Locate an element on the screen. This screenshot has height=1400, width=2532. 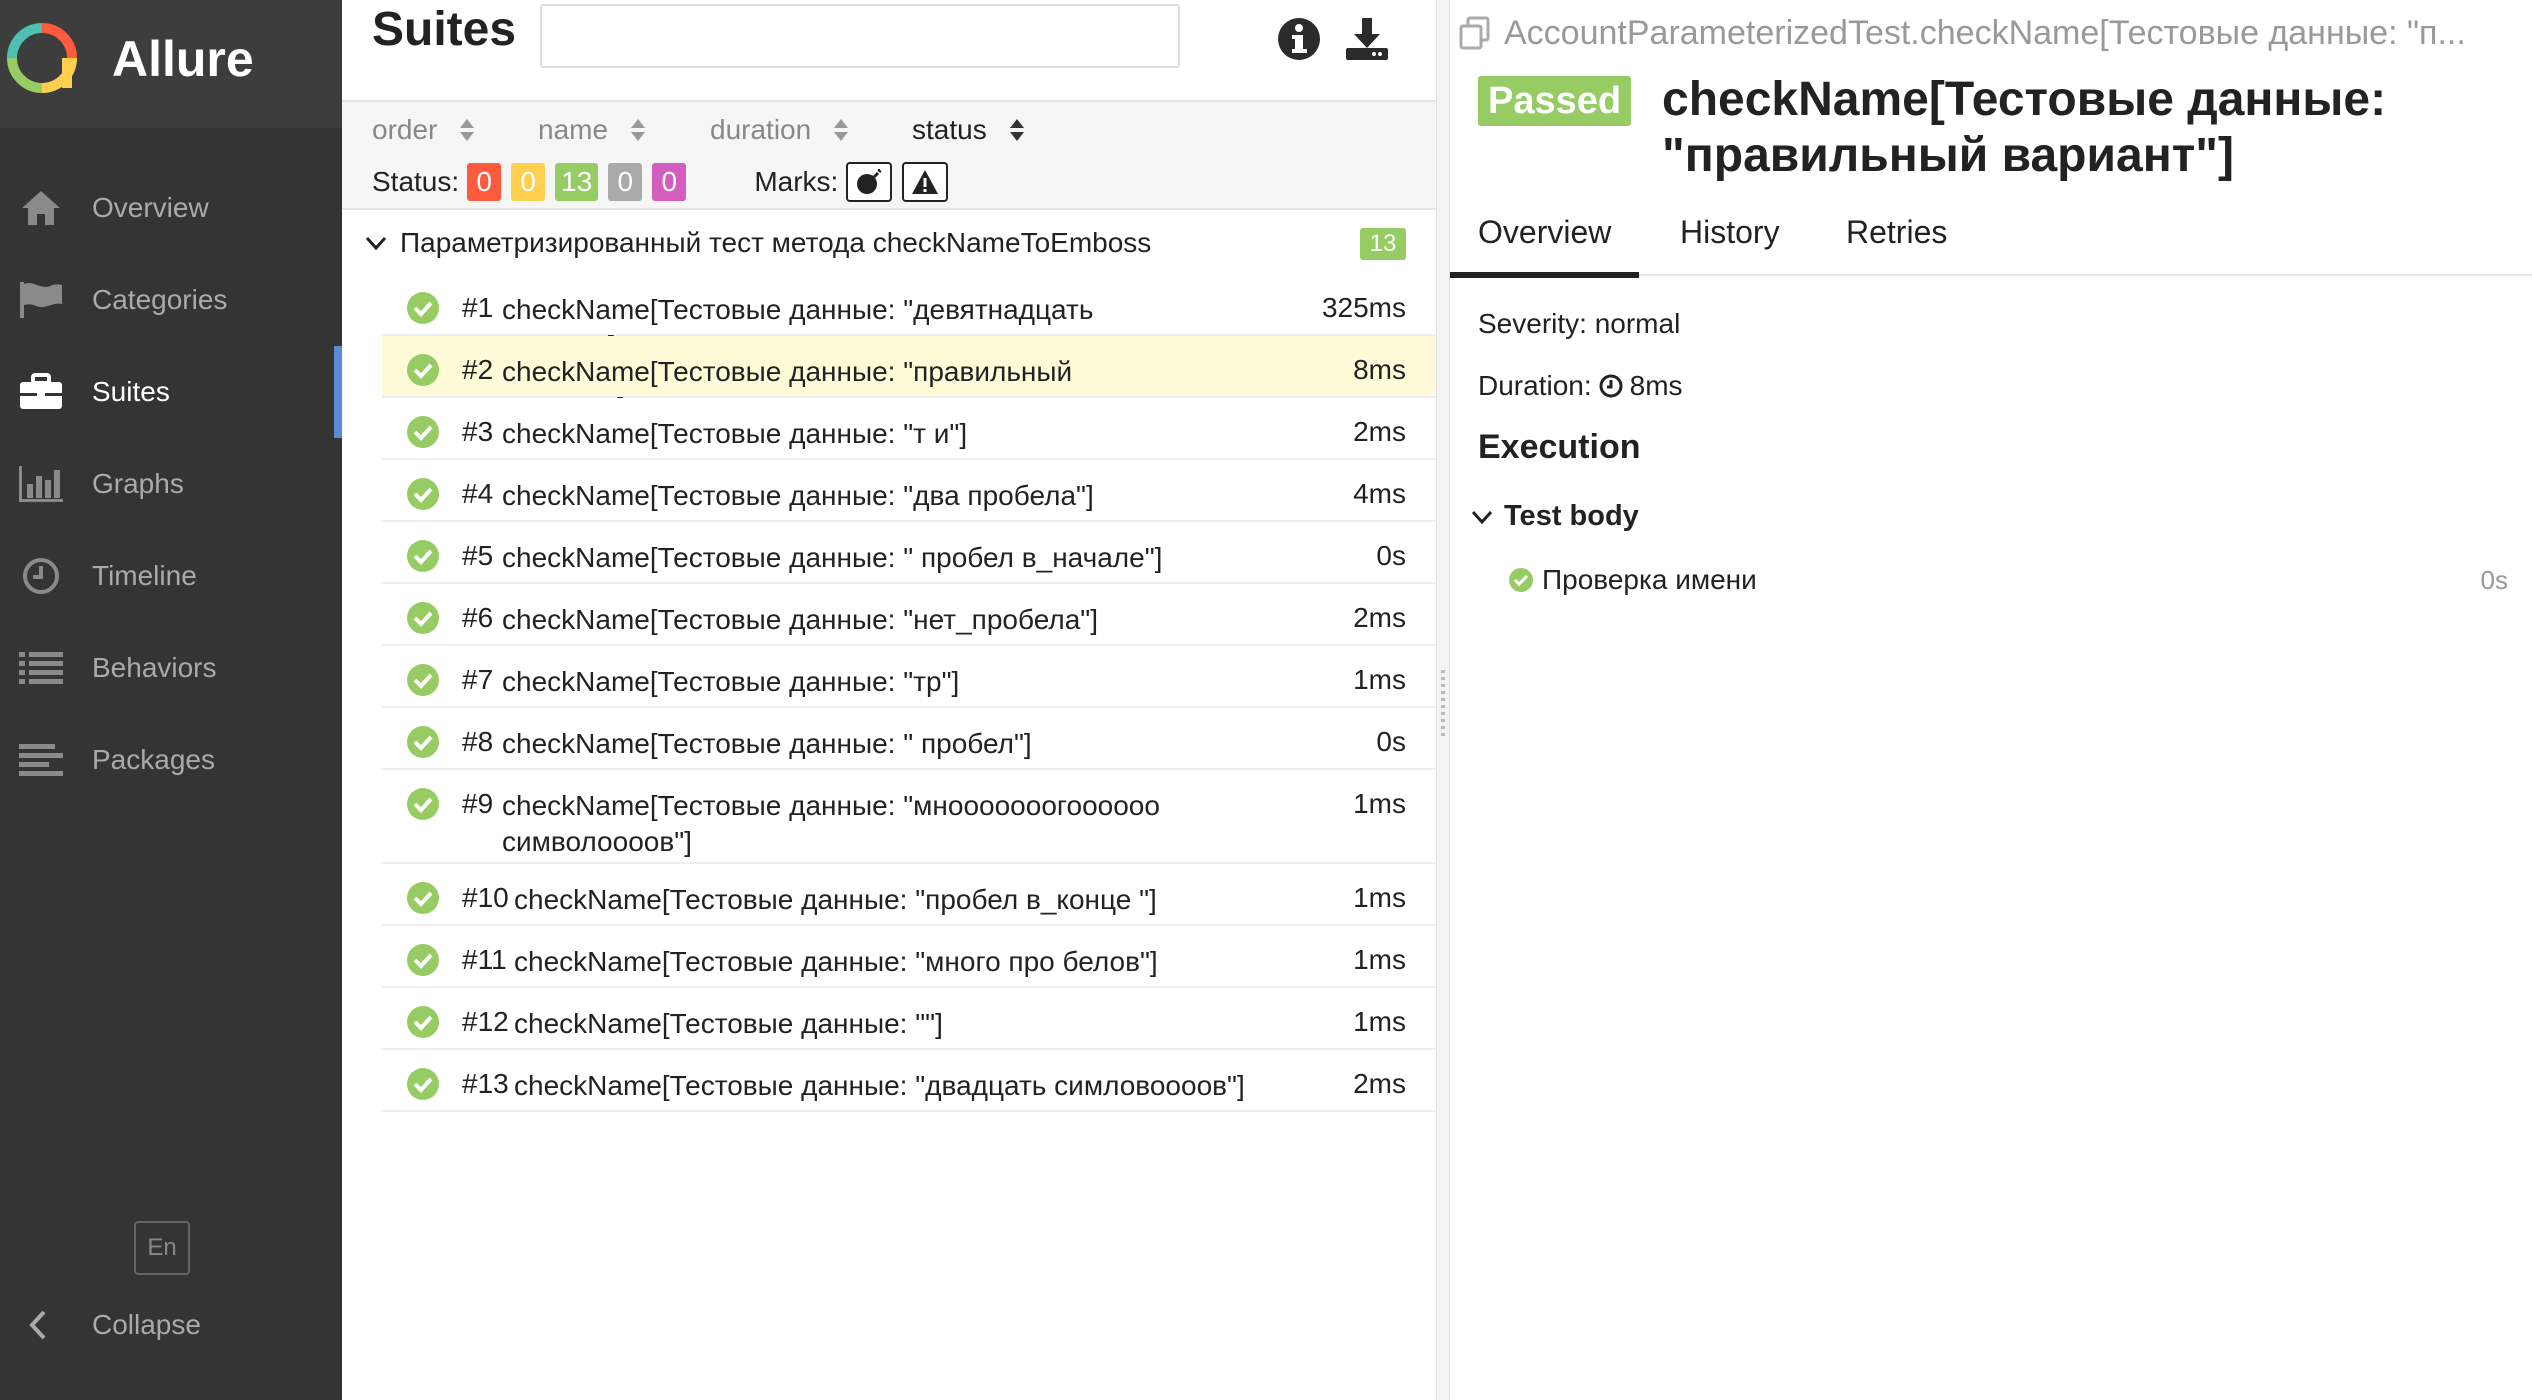
chevron-down-icon is located at coordinates (1482, 517).